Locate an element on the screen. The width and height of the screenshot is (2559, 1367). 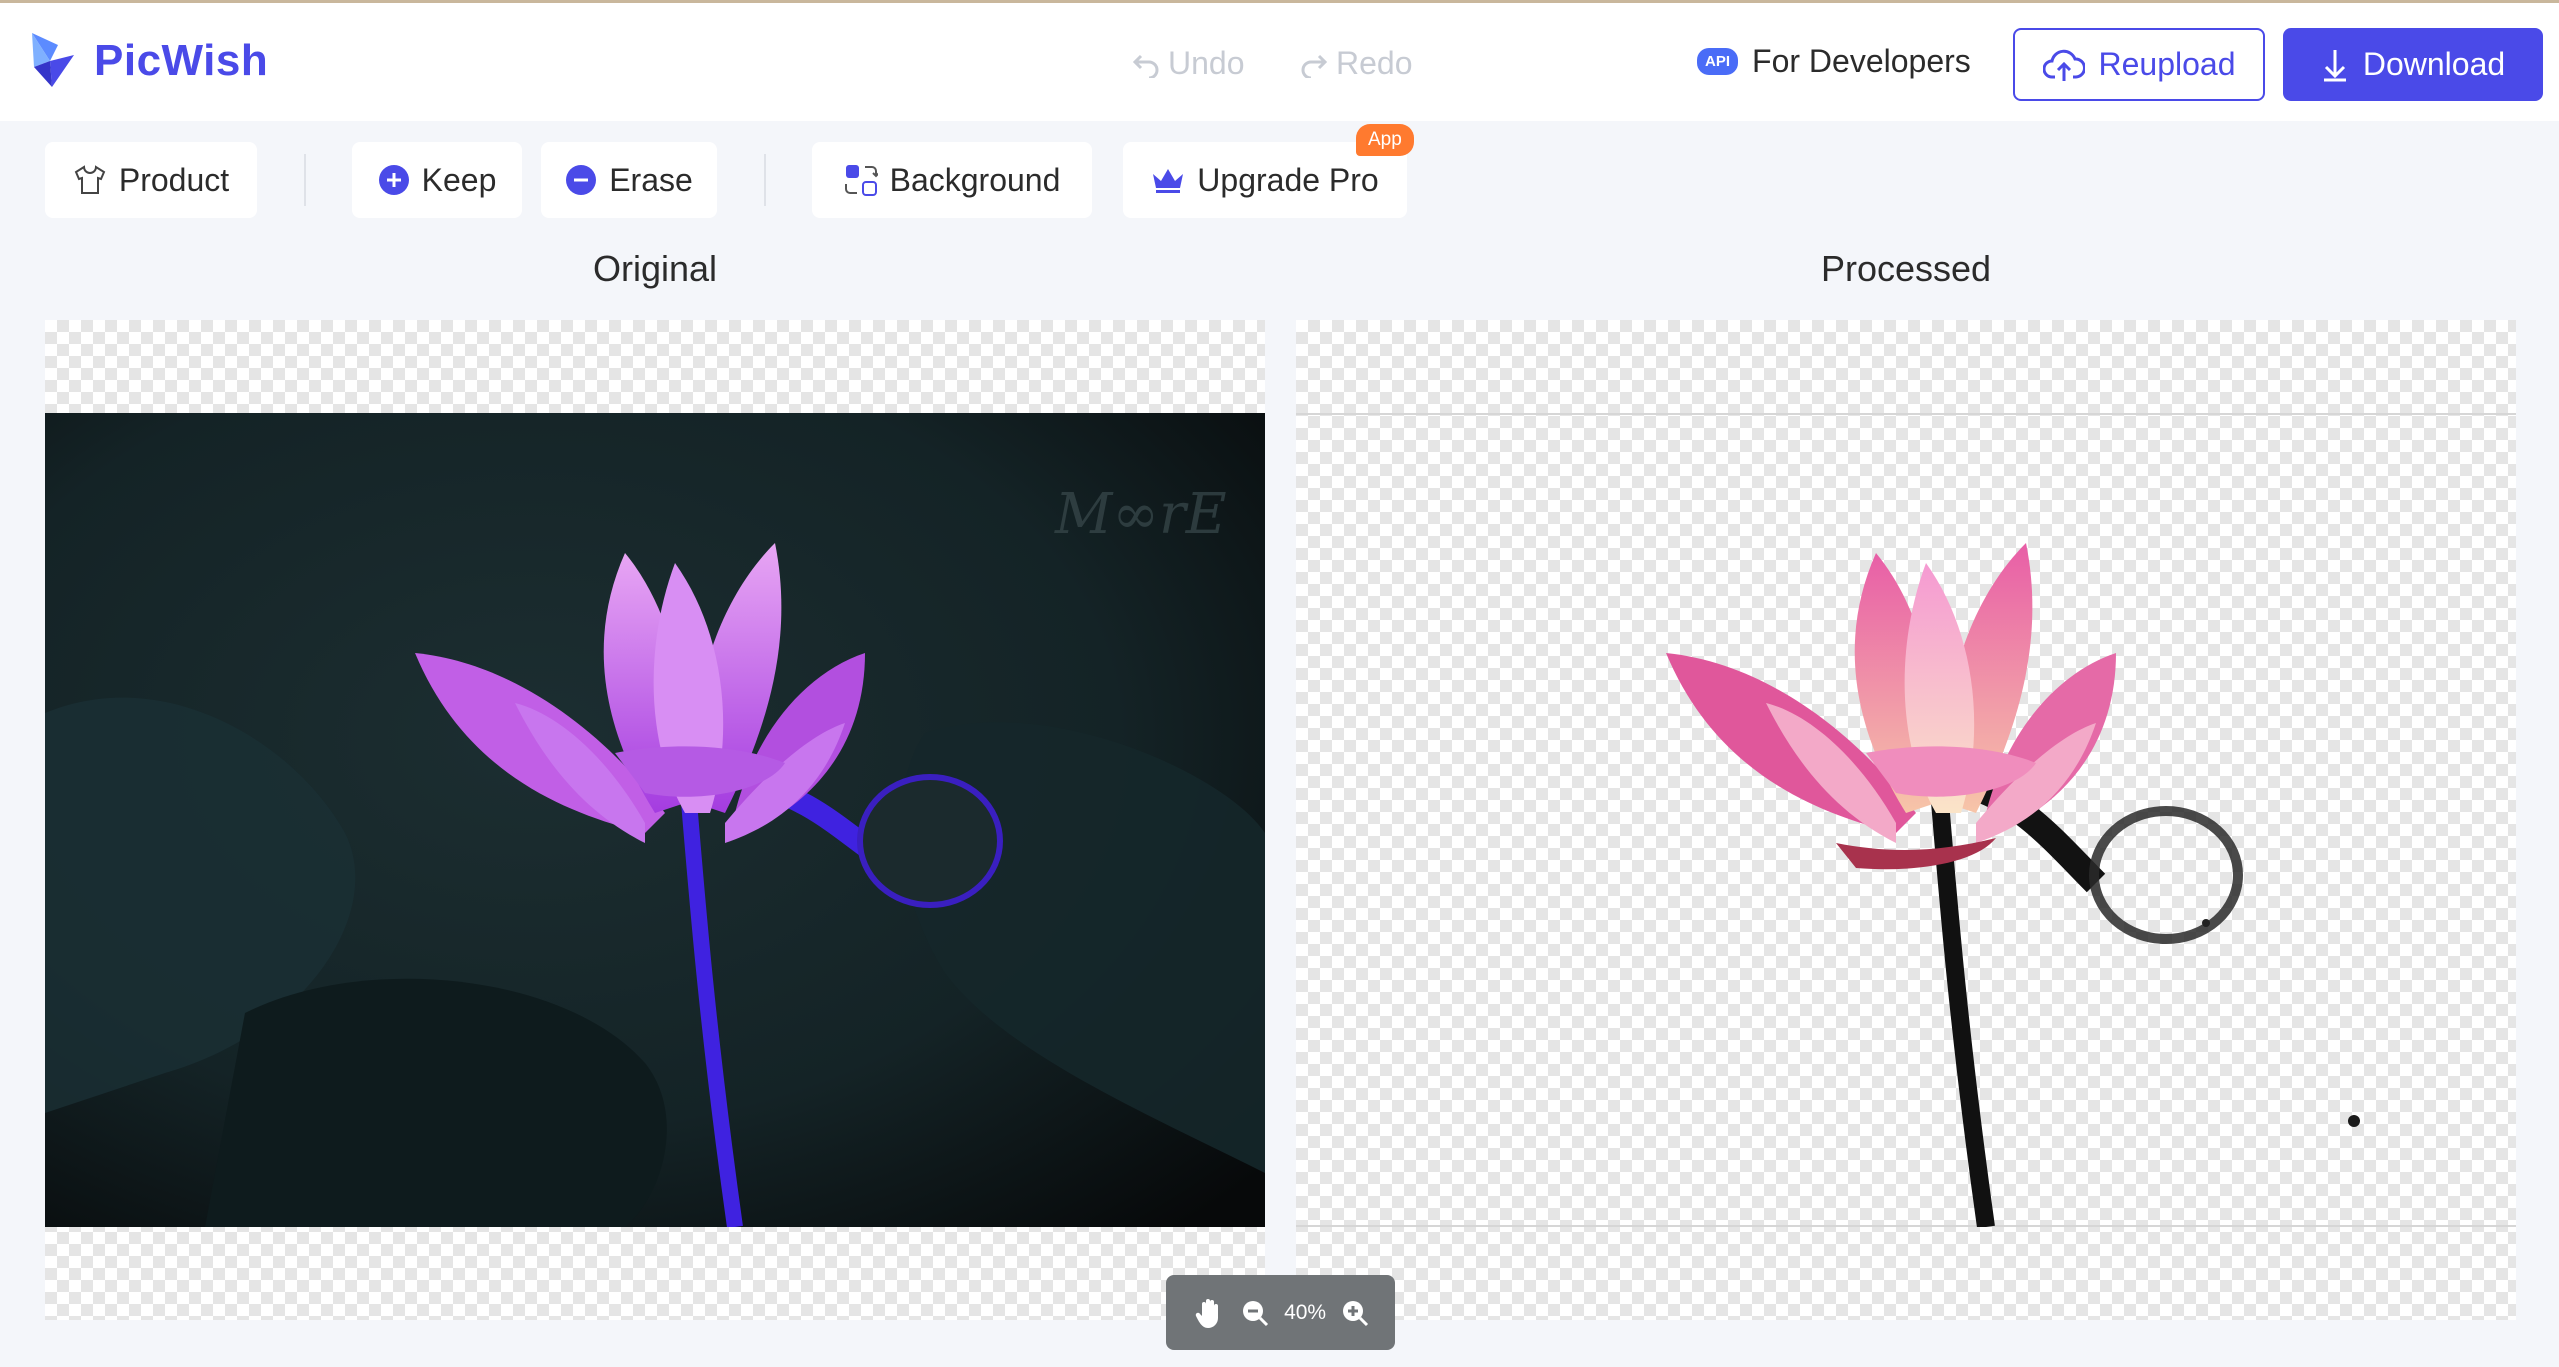
product-label: Product is located at coordinates (174, 179).